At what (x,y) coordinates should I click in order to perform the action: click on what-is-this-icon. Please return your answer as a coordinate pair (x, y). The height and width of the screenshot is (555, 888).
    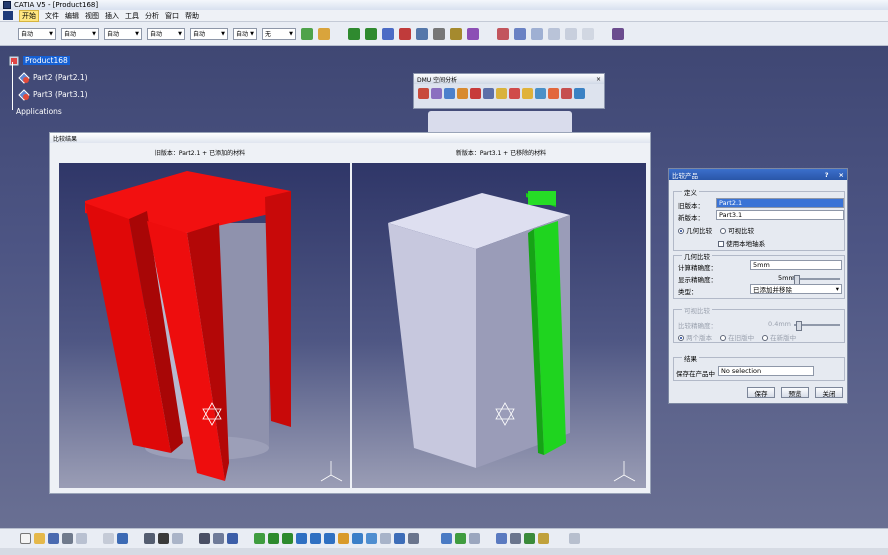
    Looking at the image, I should click on (149, 538).